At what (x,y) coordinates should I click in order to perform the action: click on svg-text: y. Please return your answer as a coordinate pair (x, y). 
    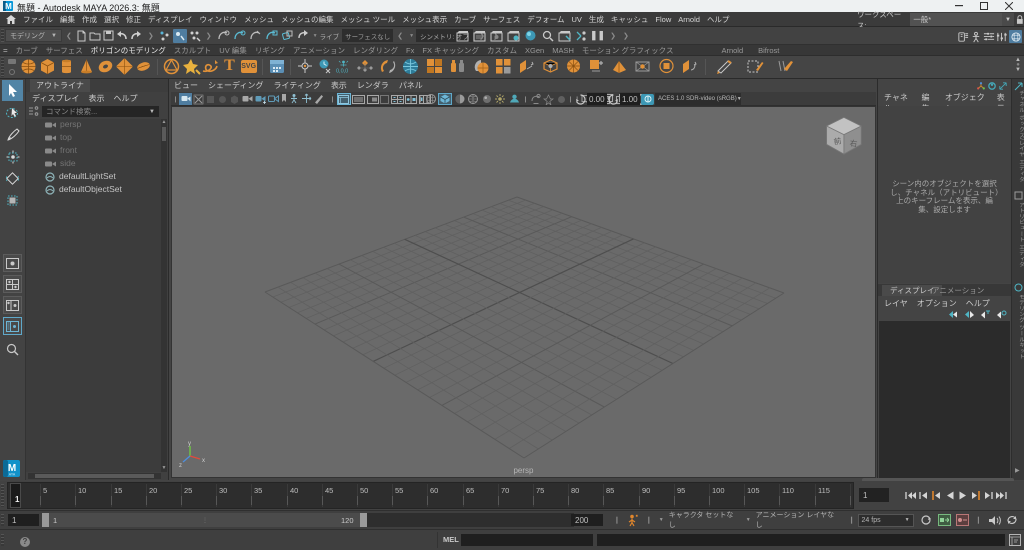
    Looking at the image, I should click on (189, 444).